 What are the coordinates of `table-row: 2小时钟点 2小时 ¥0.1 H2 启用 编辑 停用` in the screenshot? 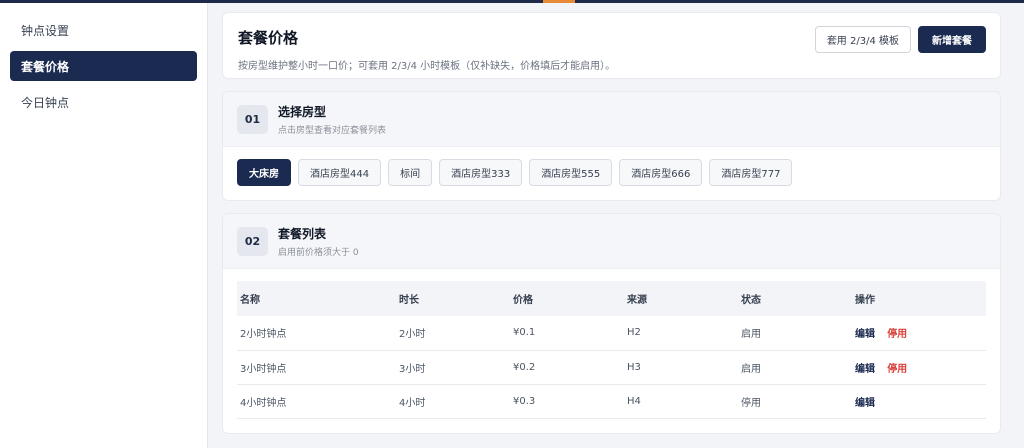 It's located at (611, 333).